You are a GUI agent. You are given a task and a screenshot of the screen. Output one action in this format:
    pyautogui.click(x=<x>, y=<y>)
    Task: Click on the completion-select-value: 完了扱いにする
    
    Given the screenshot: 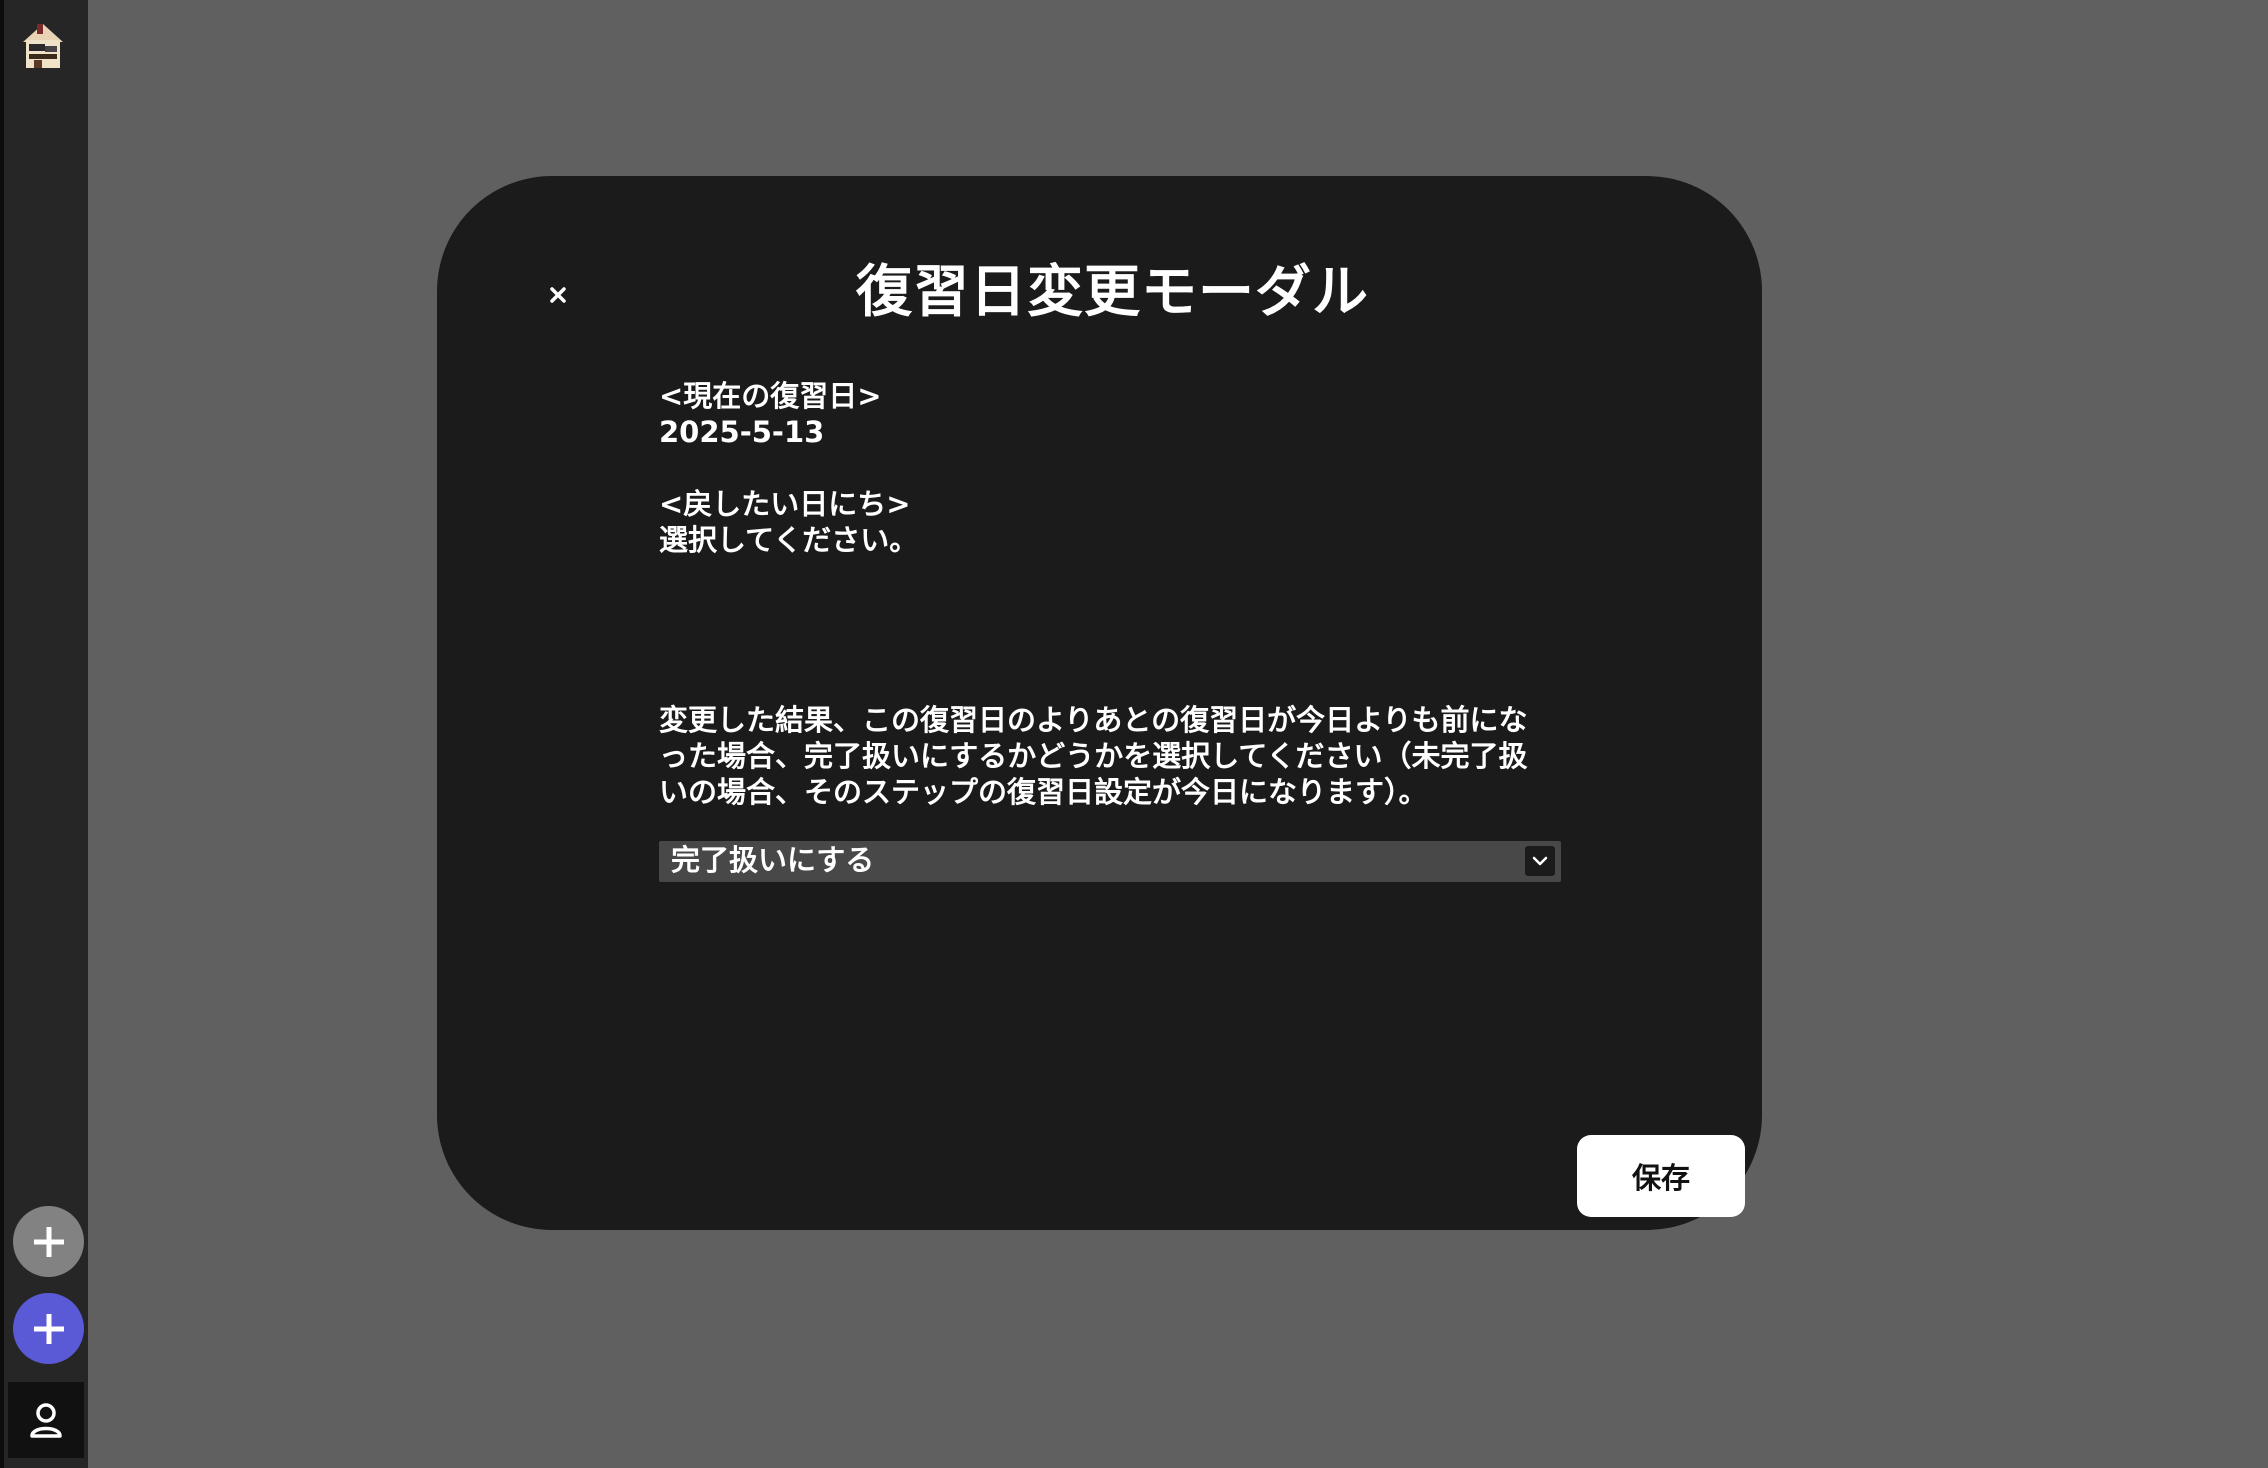 What is the action you would take?
    pyautogui.click(x=773, y=860)
    